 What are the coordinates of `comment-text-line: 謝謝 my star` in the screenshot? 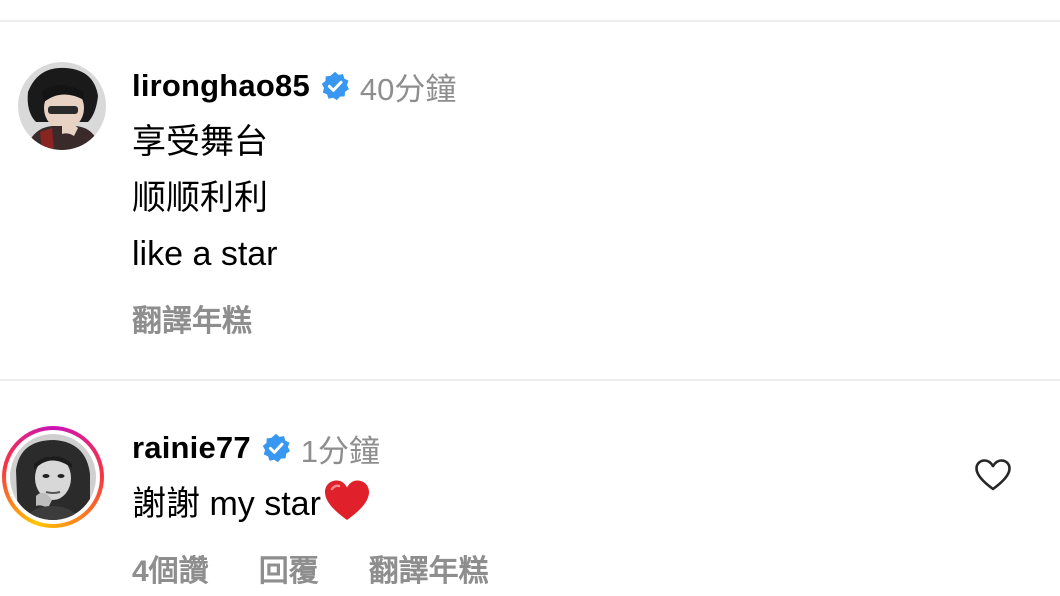 It's located at (310, 504).